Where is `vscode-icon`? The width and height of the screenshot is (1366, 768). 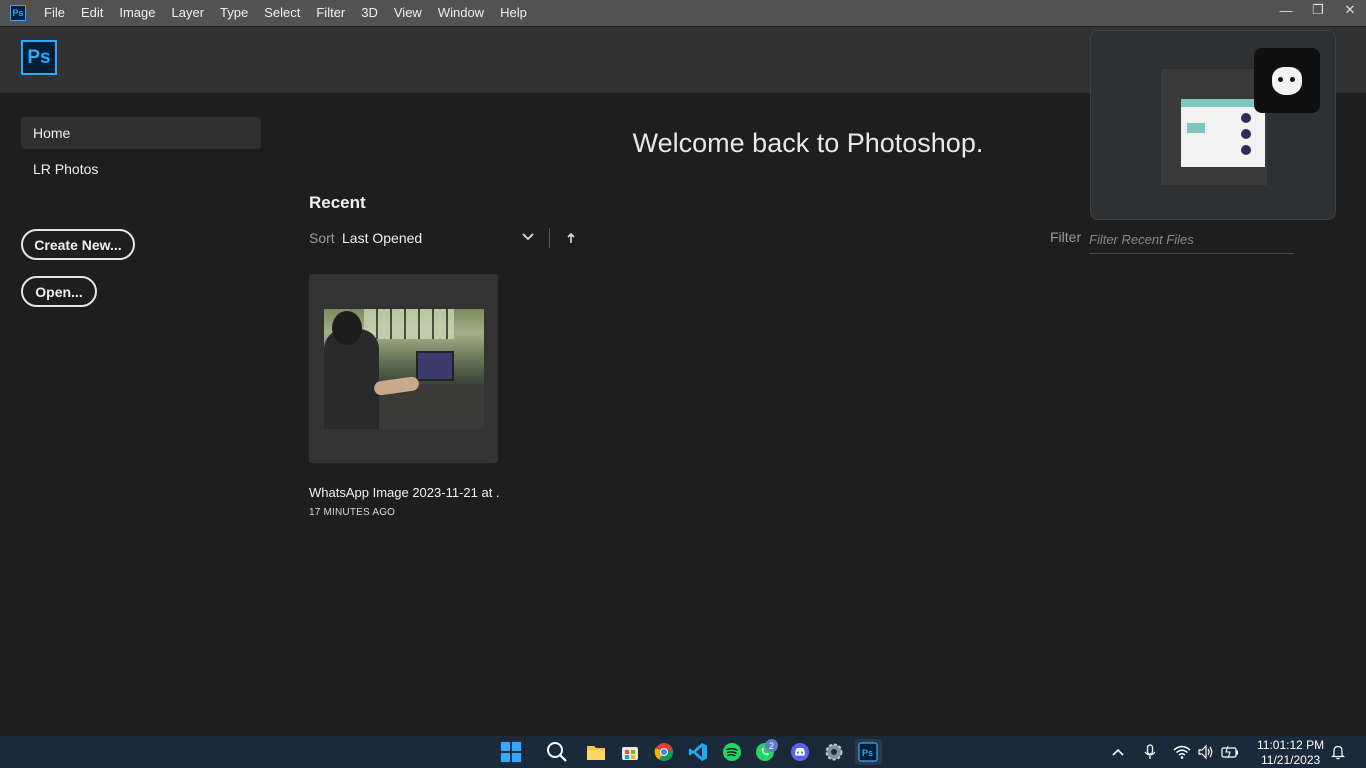 vscode-icon is located at coordinates (698, 752).